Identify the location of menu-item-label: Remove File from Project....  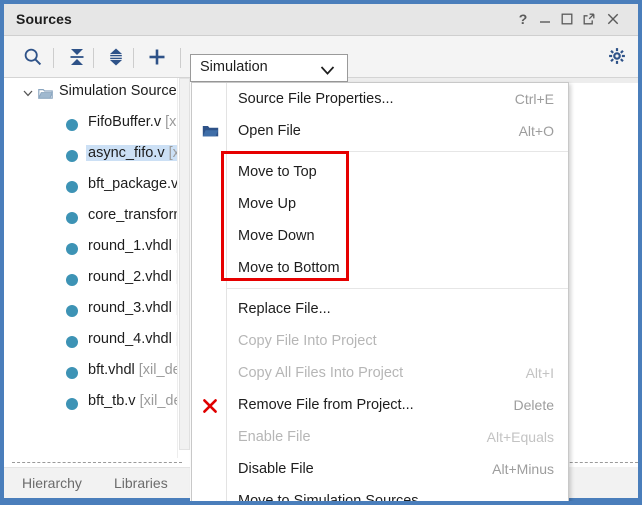
(326, 405).